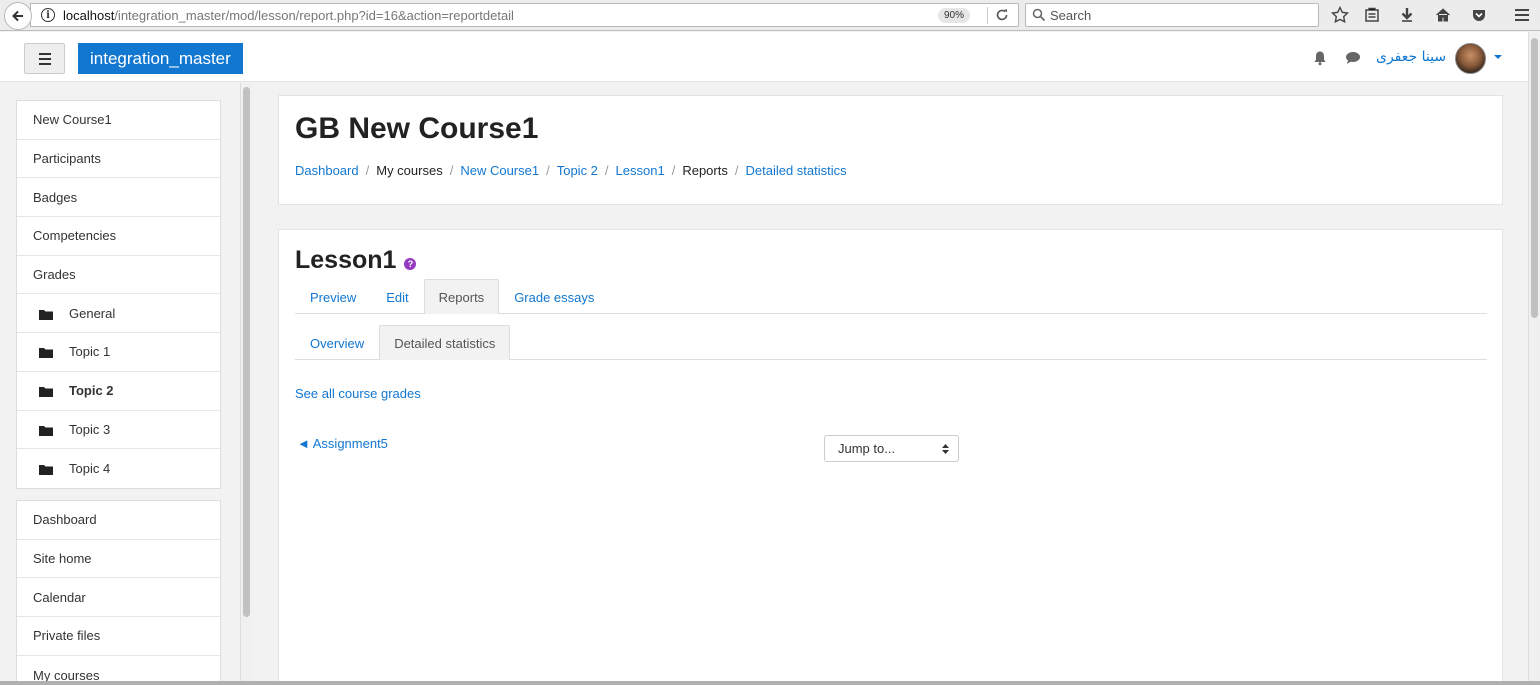  I want to click on user-avatar, so click(1470, 58).